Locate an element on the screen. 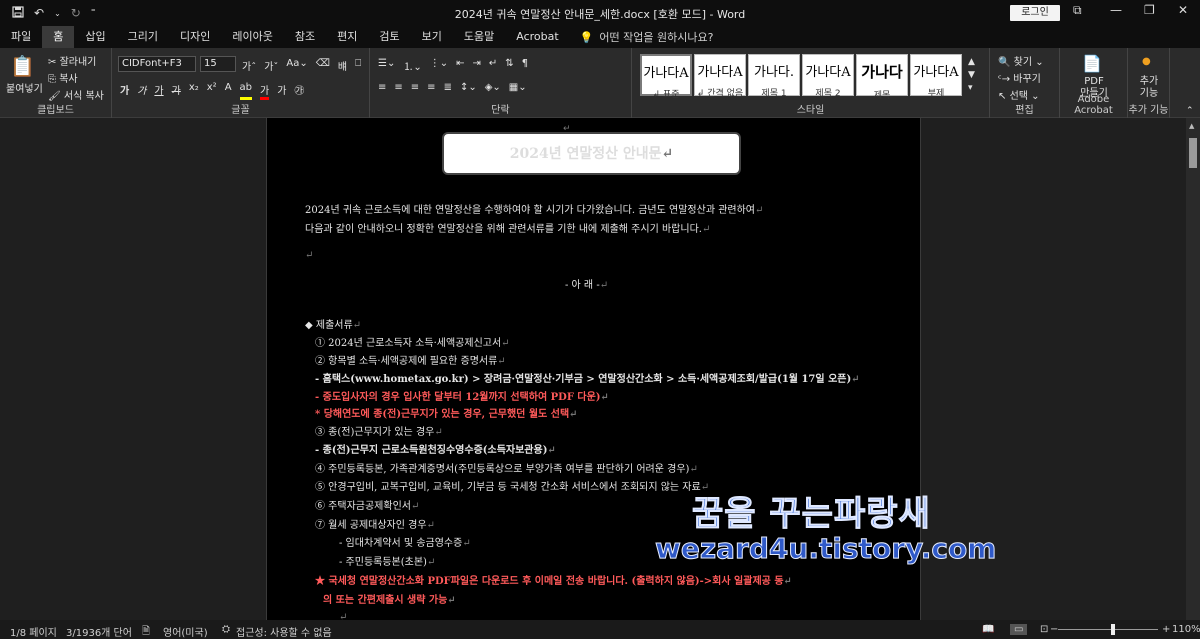 Image resolution: width=1200 pixels, height=639 pixels. sort-icon: ⇅ is located at coordinates (509, 65).